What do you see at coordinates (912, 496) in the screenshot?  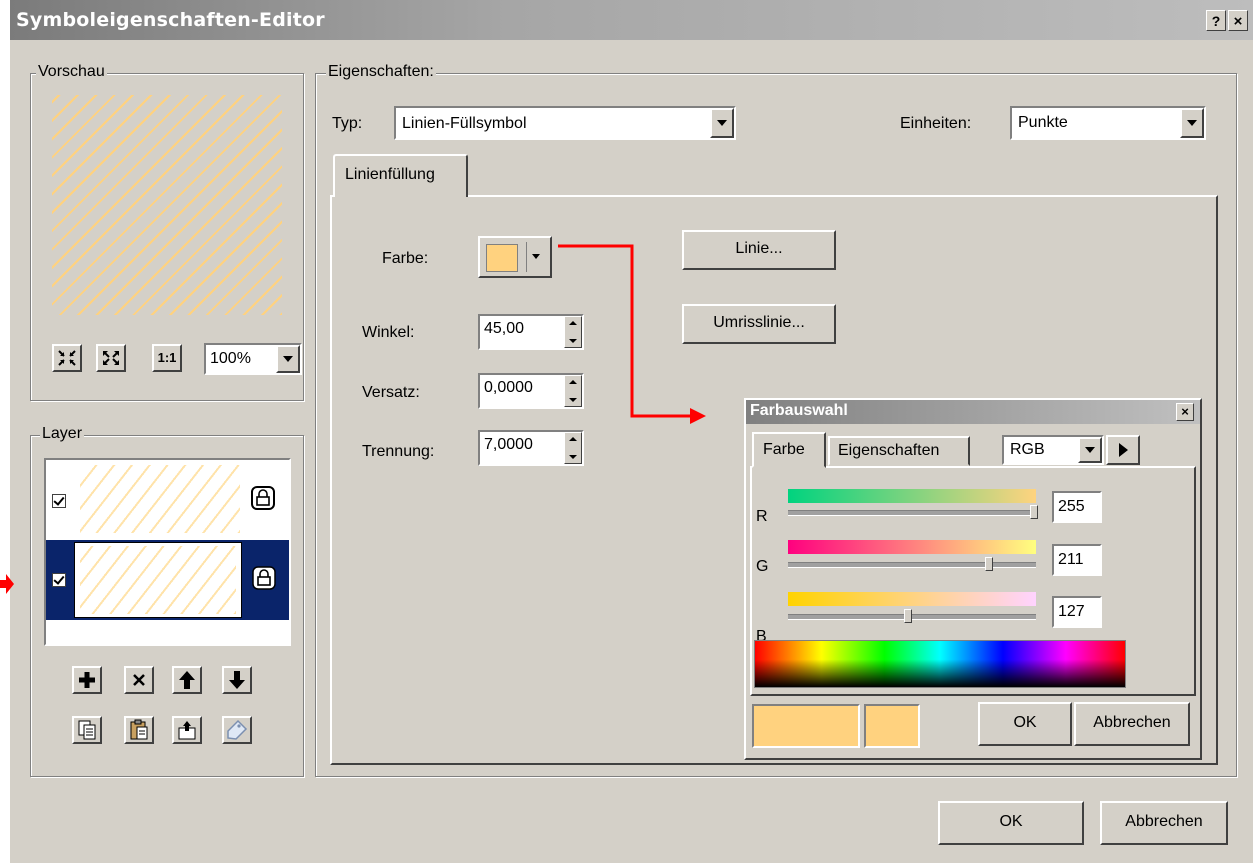 I see `r-gradient` at bounding box center [912, 496].